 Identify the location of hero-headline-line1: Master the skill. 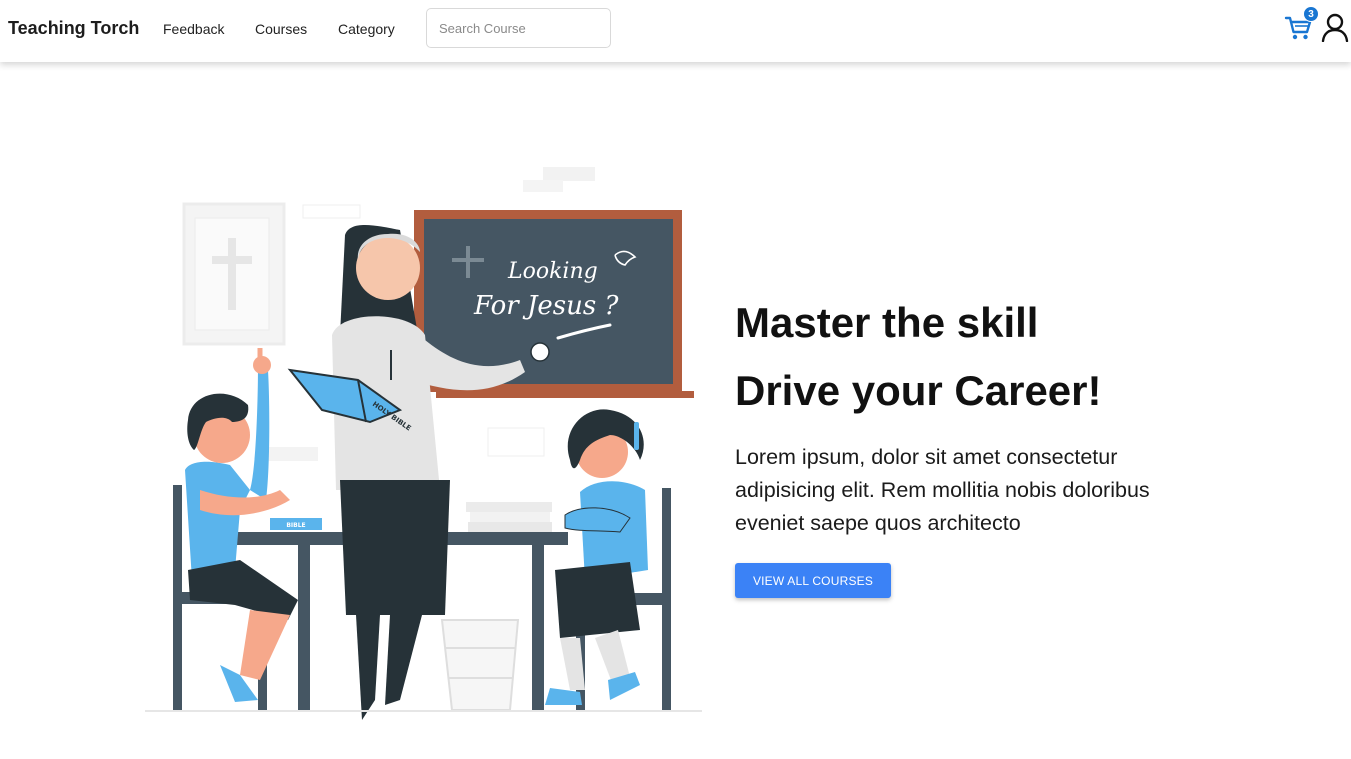
(887, 322).